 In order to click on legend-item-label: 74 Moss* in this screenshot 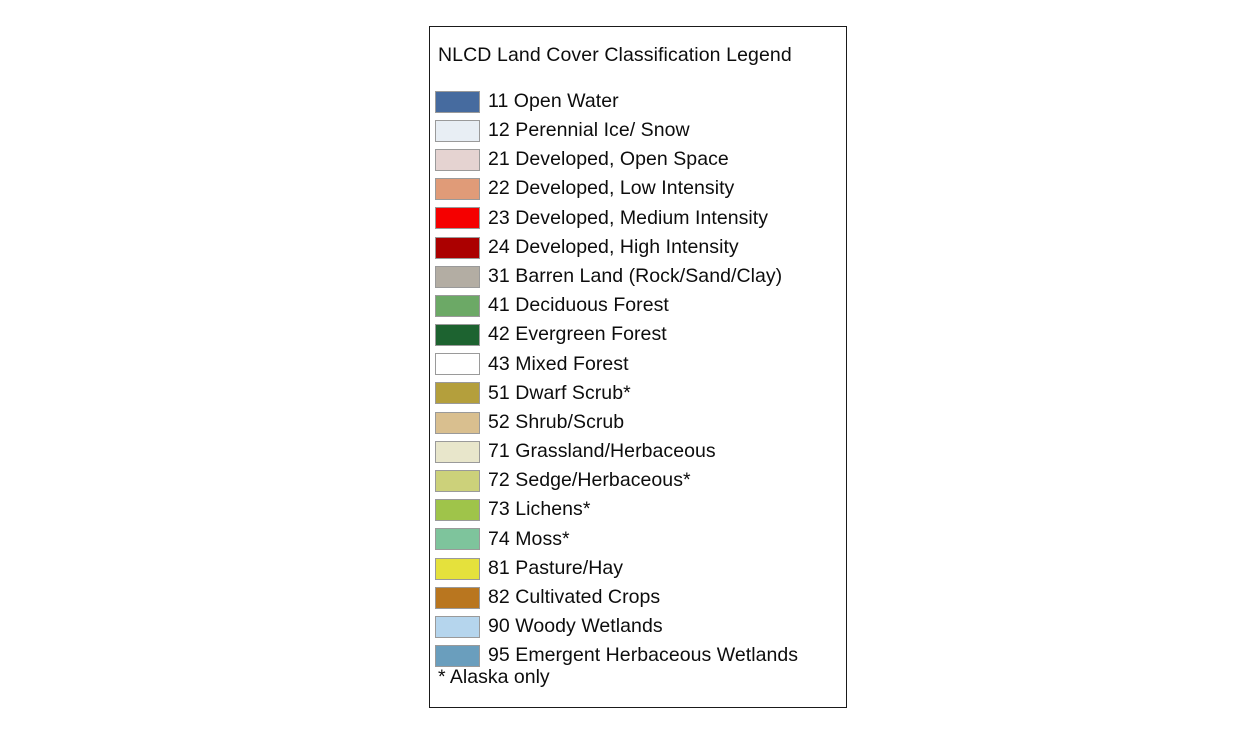, I will do `click(529, 538)`.